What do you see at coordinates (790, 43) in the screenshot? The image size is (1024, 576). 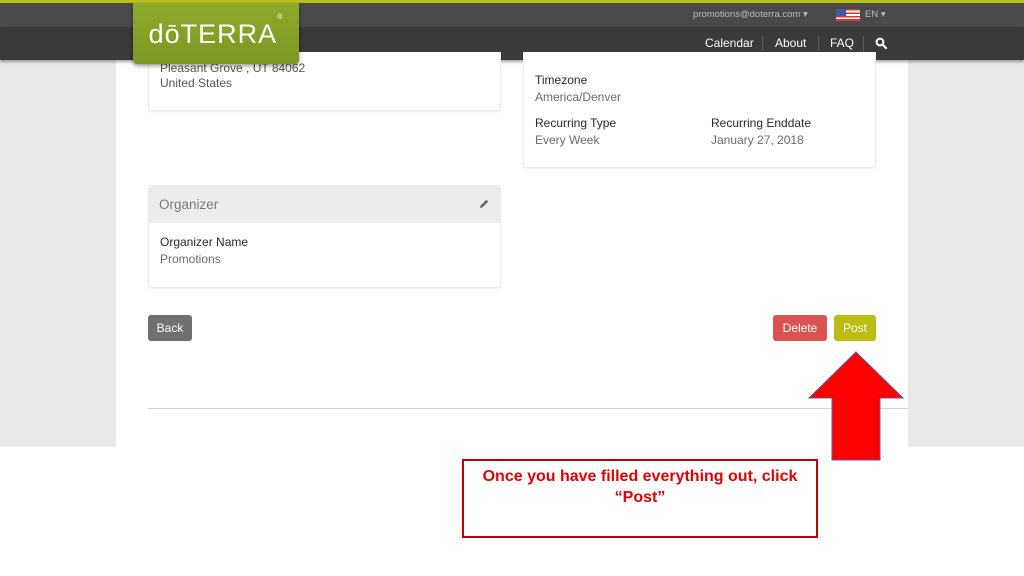 I see `nav-about: About` at bounding box center [790, 43].